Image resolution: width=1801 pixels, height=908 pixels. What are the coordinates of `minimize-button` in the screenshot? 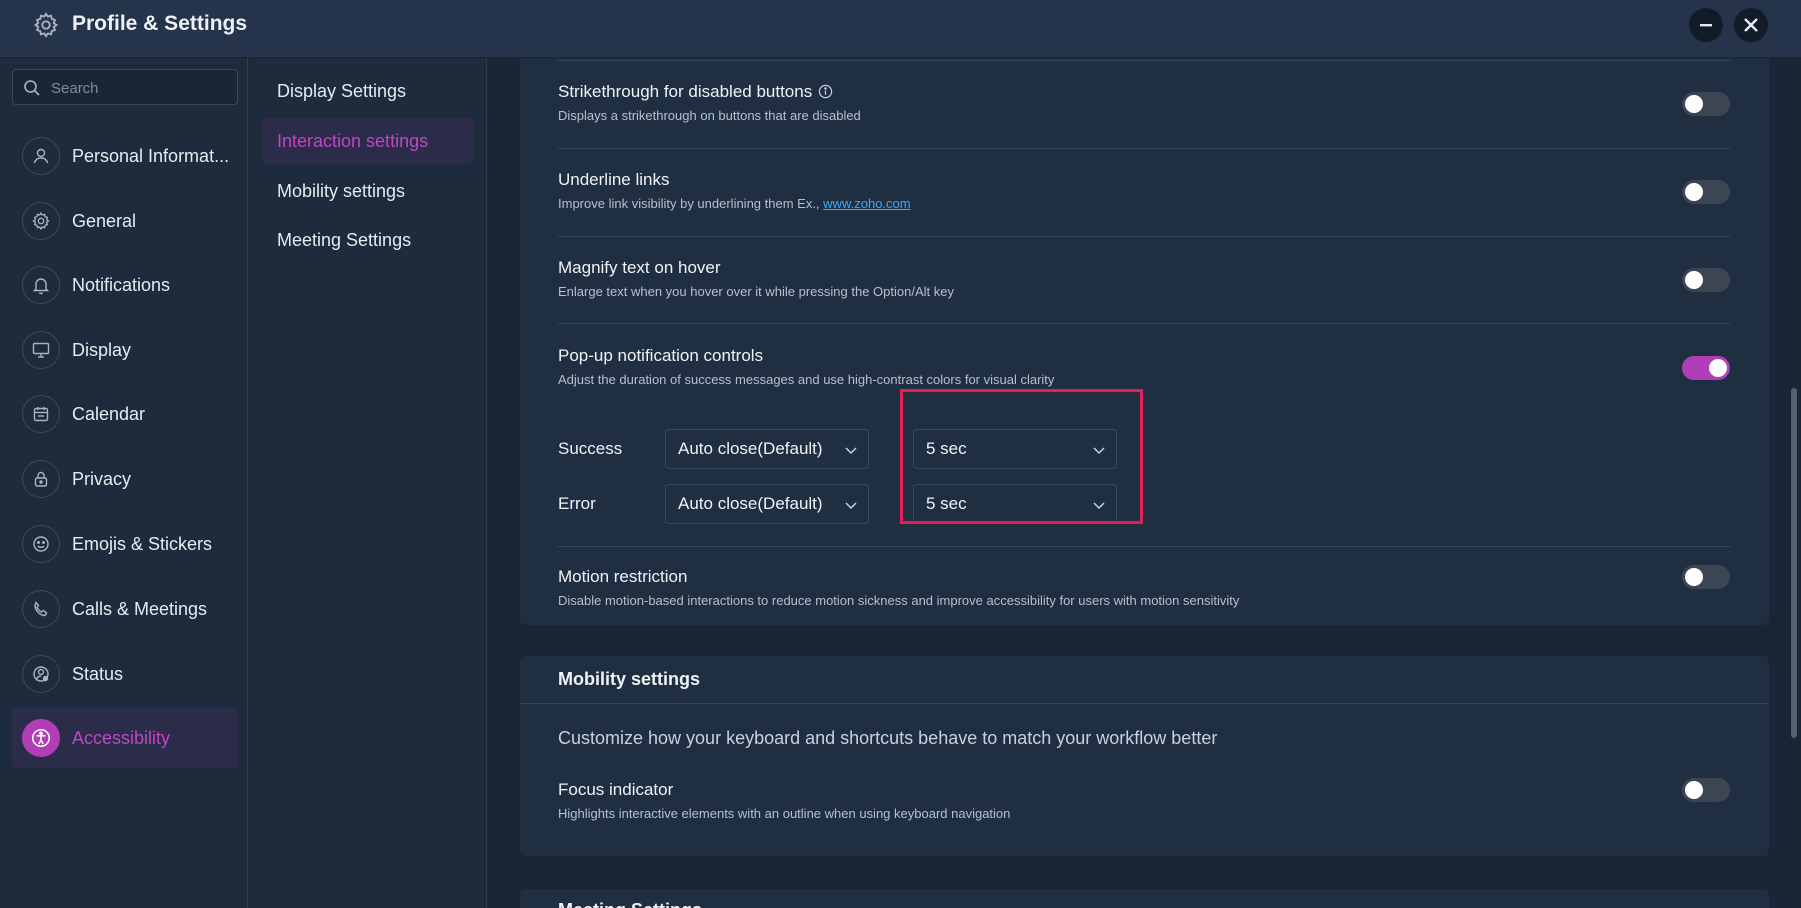 It's located at (1706, 25).